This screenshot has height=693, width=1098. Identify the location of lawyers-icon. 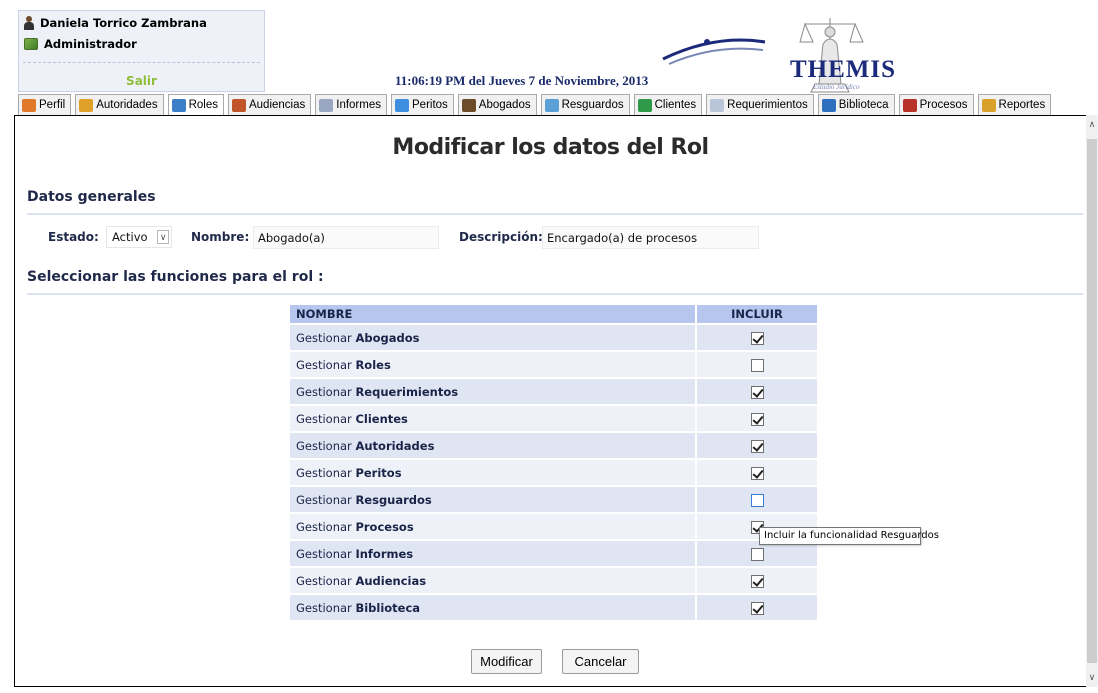
(468, 105).